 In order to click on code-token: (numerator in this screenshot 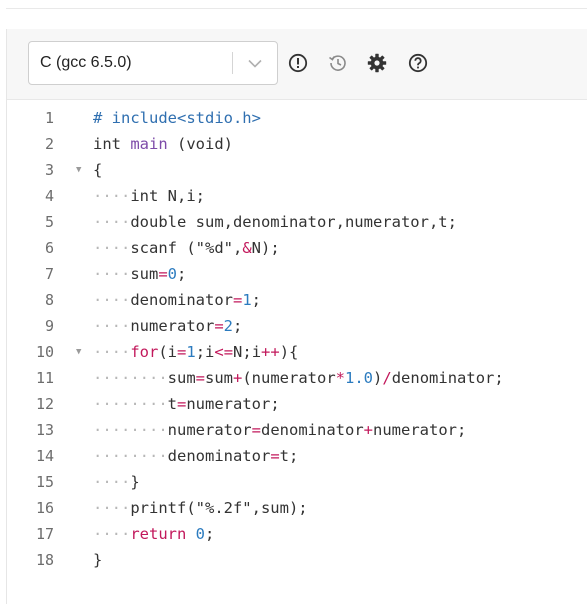, I will do `click(289, 378)`.